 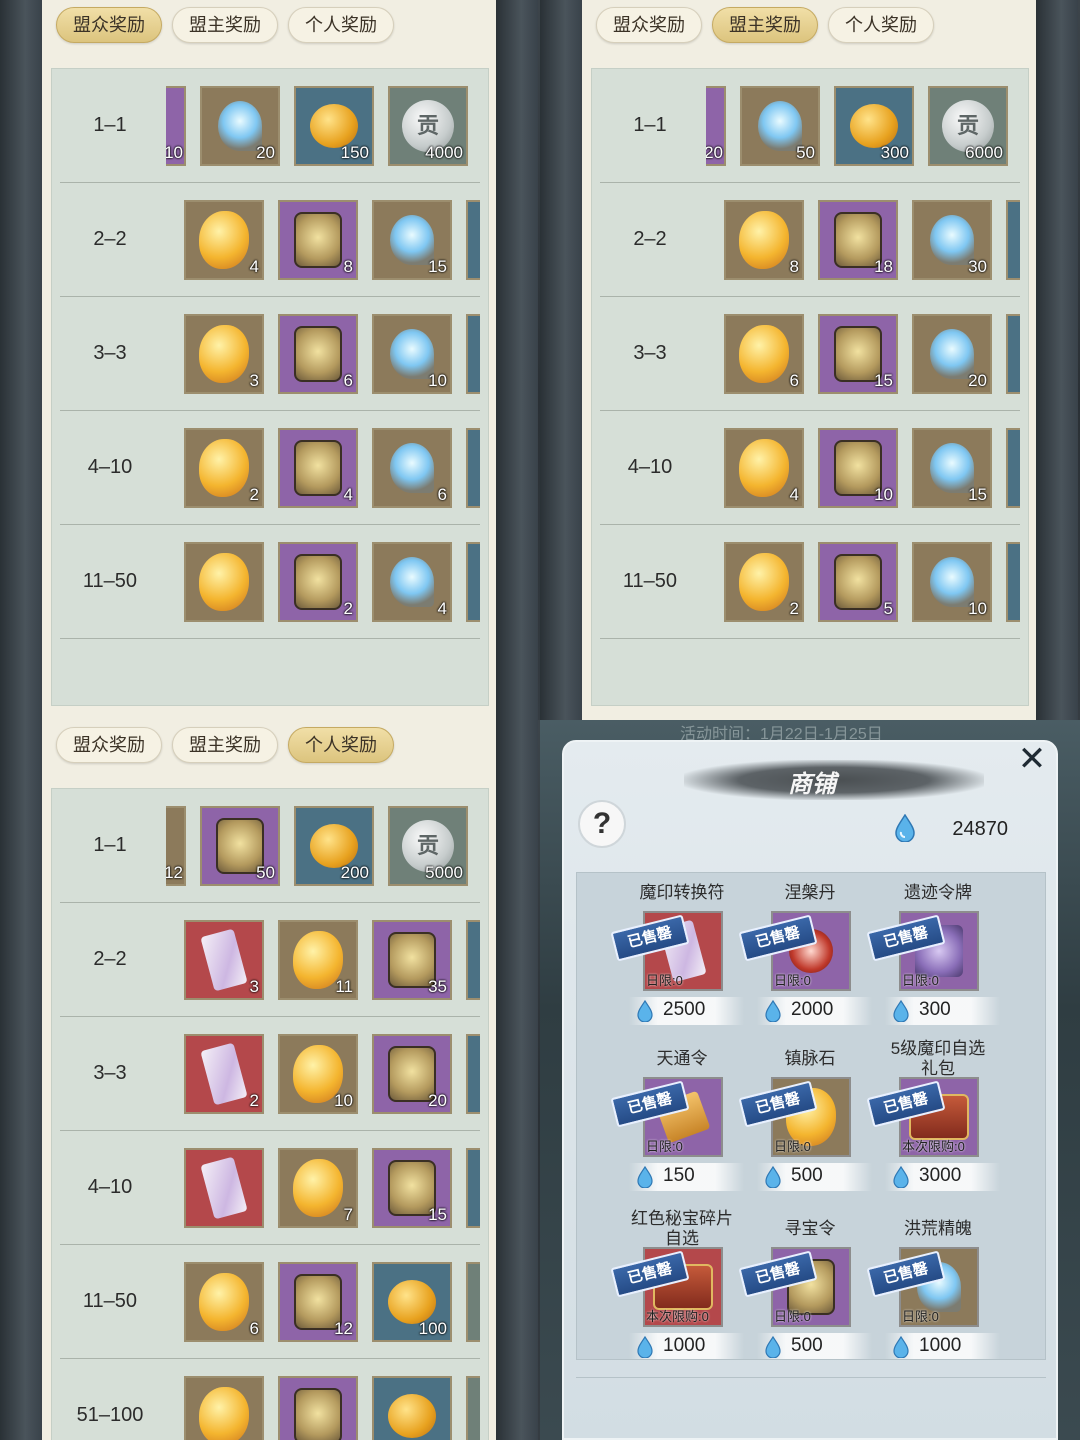 I want to click on help-button: ?, so click(x=602, y=824).